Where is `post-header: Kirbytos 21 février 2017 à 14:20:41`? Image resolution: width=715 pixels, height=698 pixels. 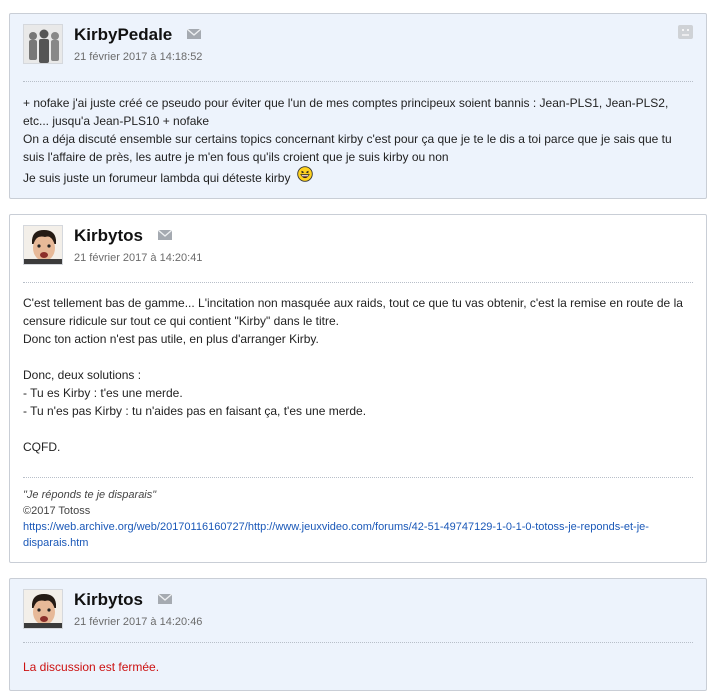 post-header: Kirbytos 21 février 2017 à 14:20:41 is located at coordinates (358, 248).